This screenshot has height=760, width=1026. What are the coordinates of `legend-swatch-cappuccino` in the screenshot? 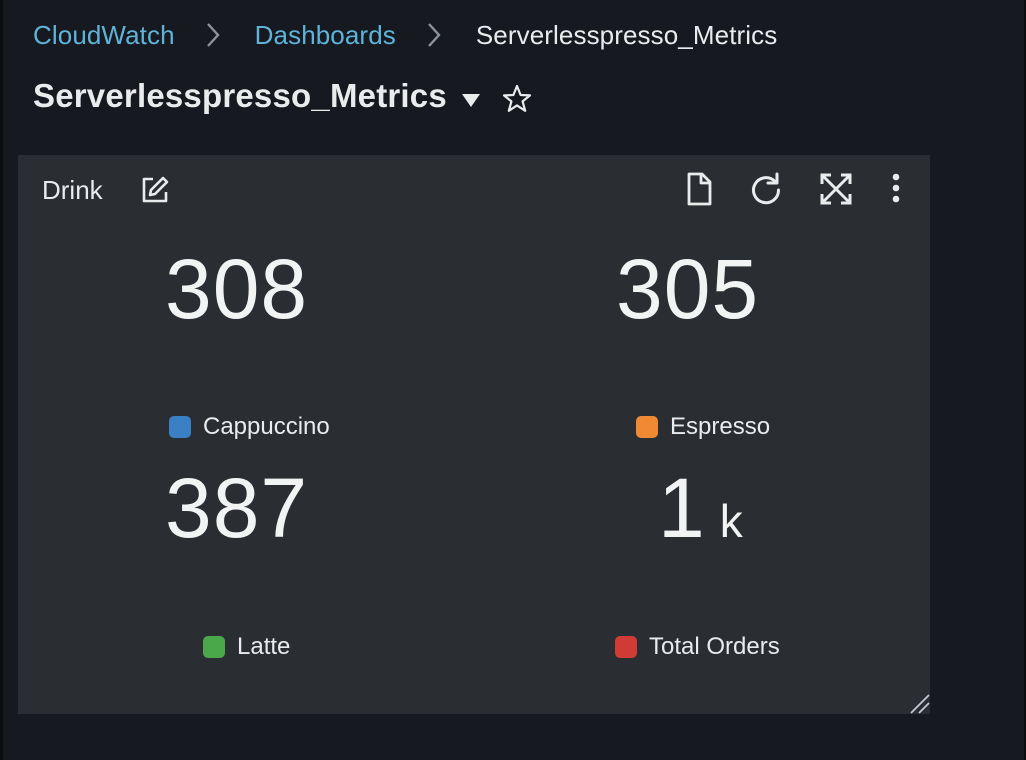 It's located at (180, 427).